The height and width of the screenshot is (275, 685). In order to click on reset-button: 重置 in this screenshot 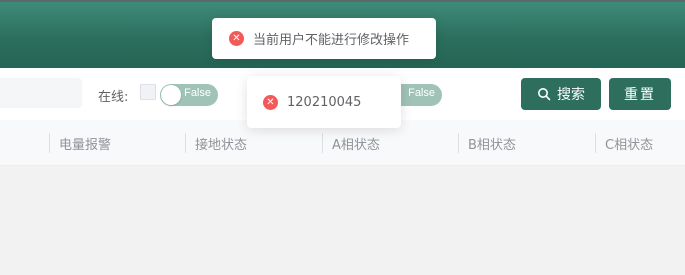, I will do `click(640, 94)`.